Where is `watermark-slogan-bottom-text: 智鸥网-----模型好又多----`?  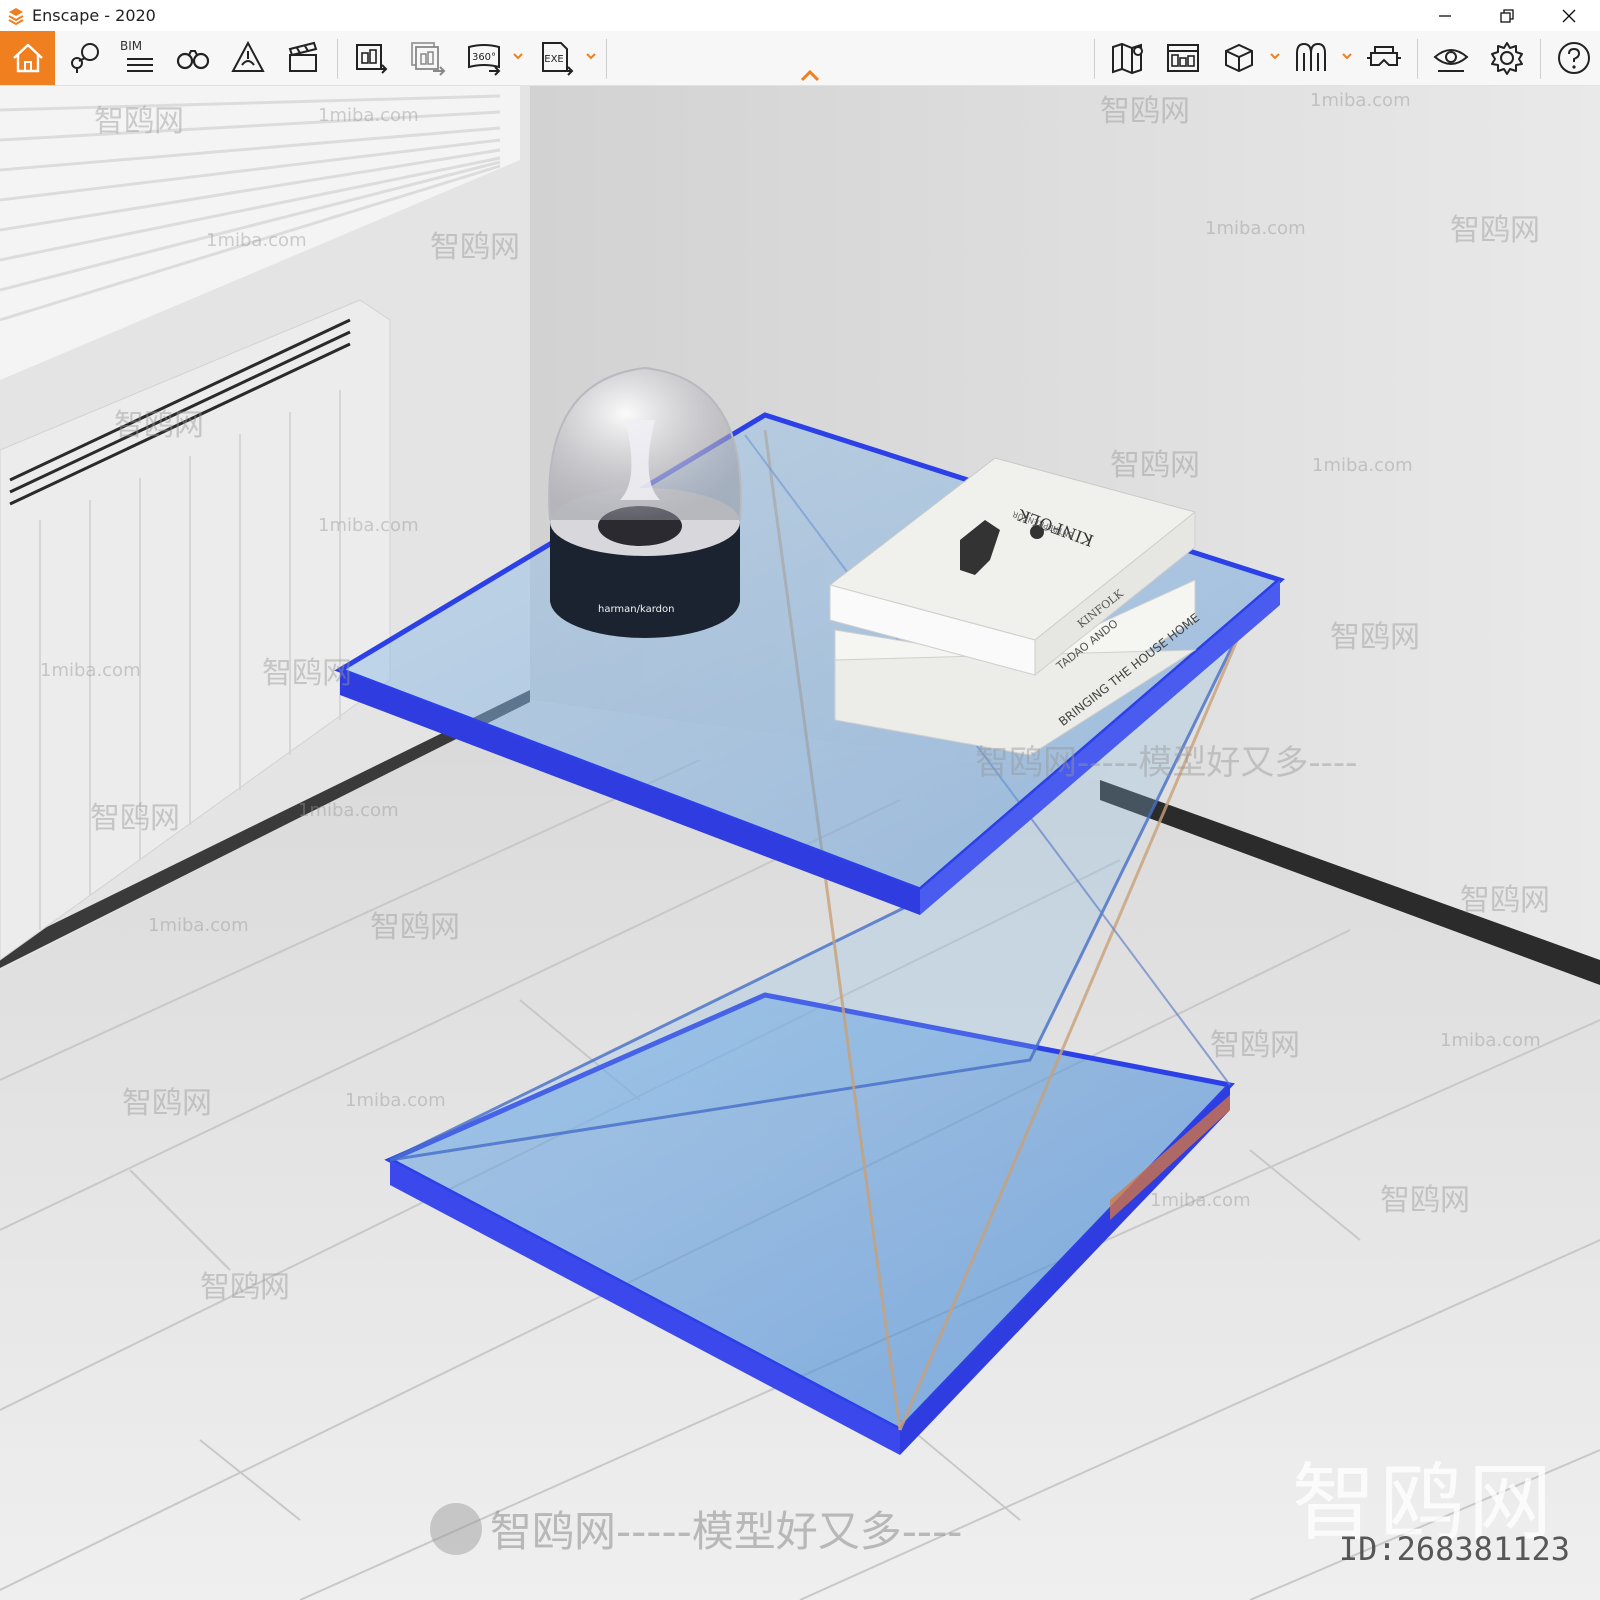 watermark-slogan-bottom-text: 智鸥网-----模型好又多---- is located at coordinates (726, 1531).